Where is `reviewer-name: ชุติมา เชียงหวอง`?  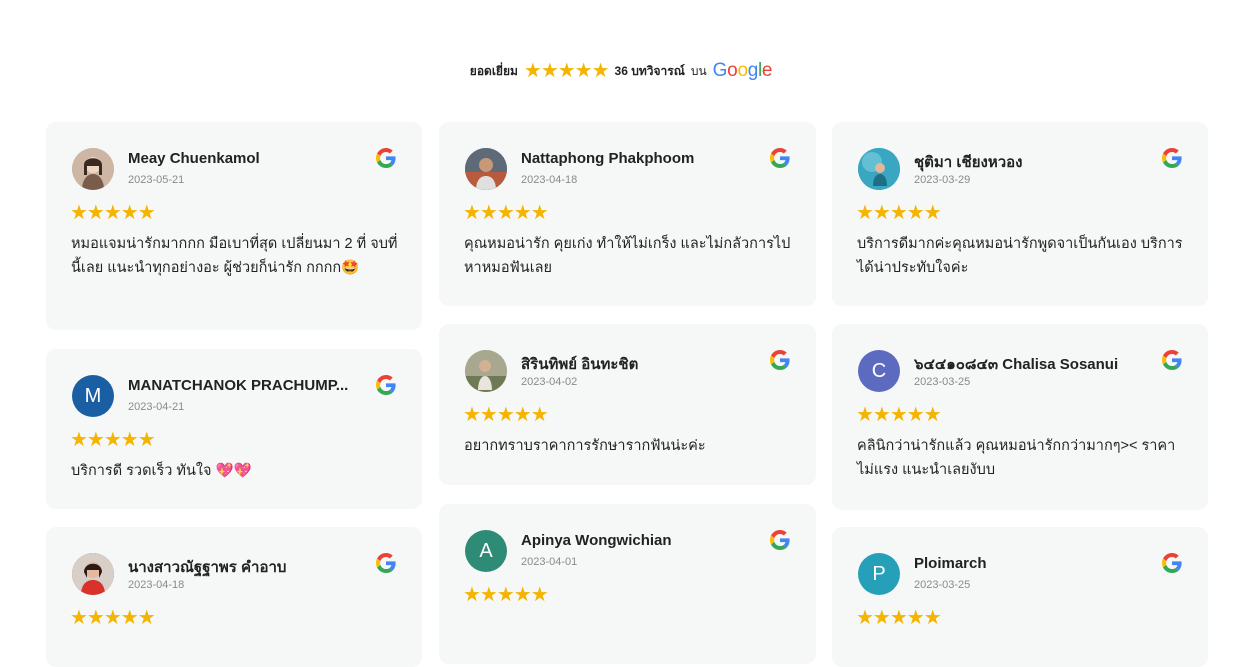 reviewer-name: ชุติมา เชียงหวอง is located at coordinates (968, 162).